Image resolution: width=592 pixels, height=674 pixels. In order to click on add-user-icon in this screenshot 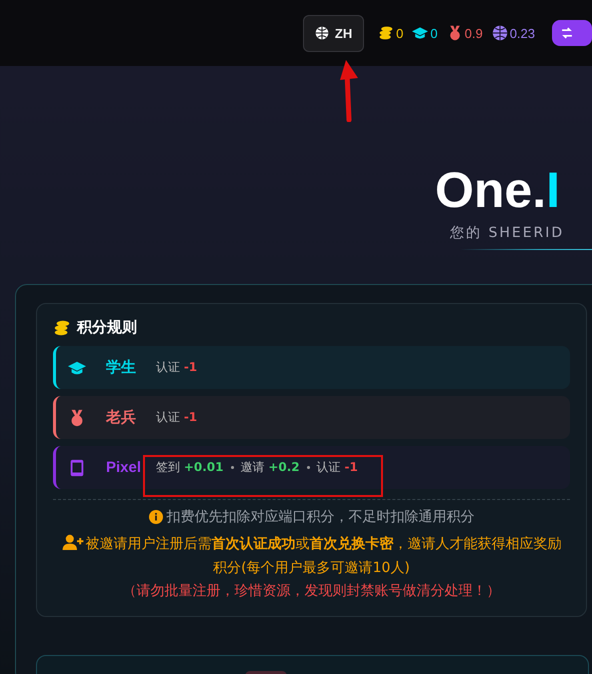, I will do `click(73, 542)`.